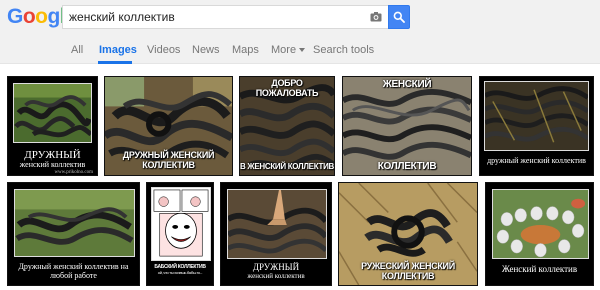 The image size is (600, 290). What do you see at coordinates (376, 17) in the screenshot?
I see `camera-icon` at bounding box center [376, 17].